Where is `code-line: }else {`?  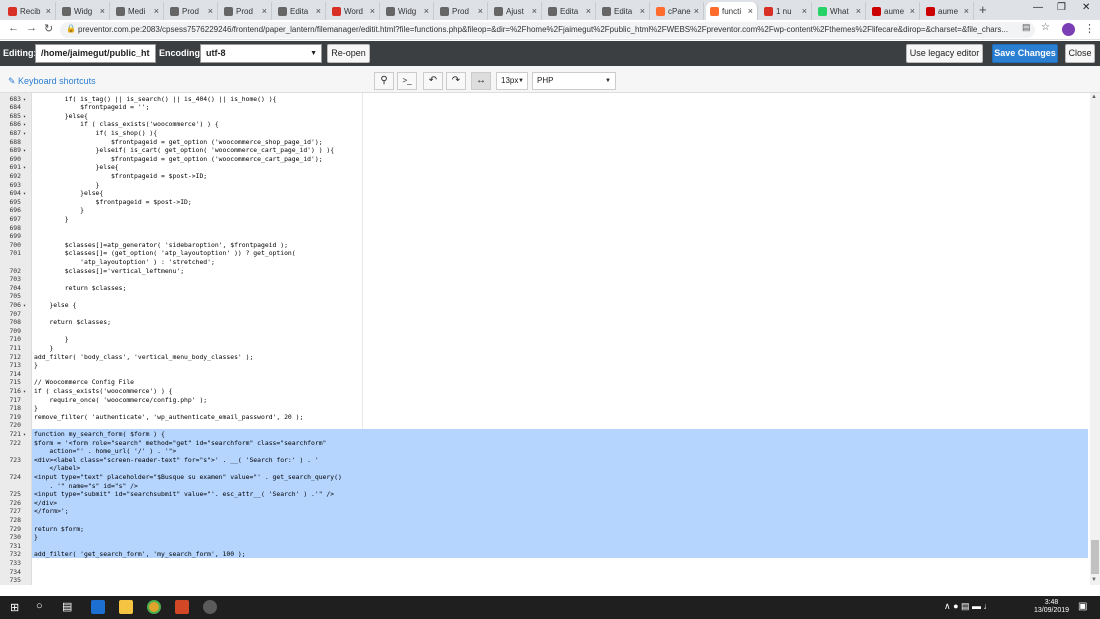
code-line: }else { is located at coordinates (55, 305).